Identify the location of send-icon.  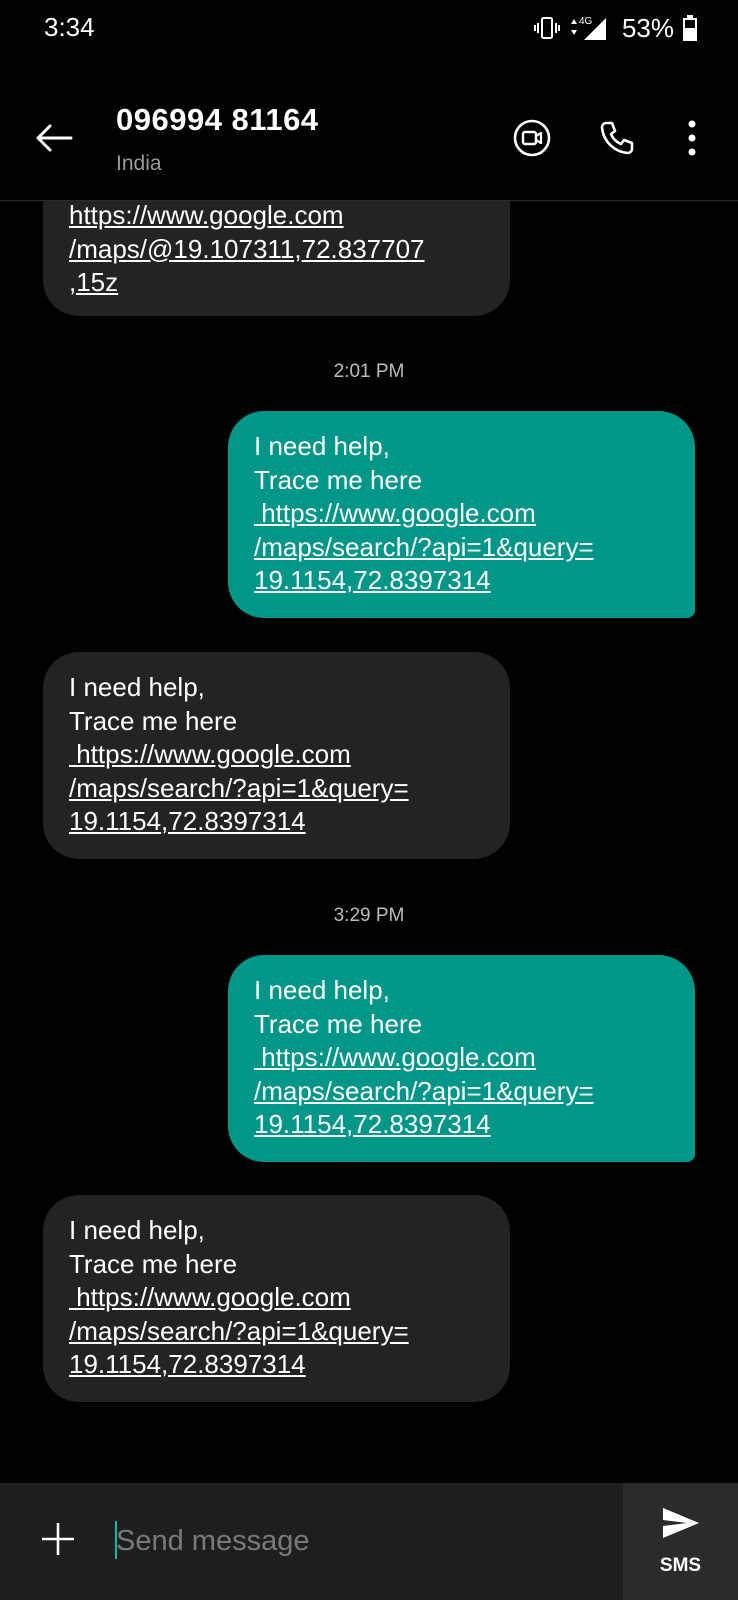
(681, 1525).